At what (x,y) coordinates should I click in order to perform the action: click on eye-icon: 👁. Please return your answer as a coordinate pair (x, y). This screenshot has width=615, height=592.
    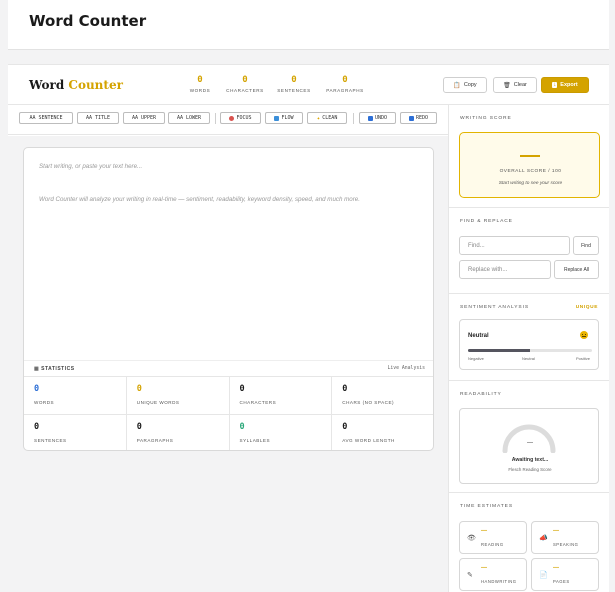
    Looking at the image, I should click on (471, 538).